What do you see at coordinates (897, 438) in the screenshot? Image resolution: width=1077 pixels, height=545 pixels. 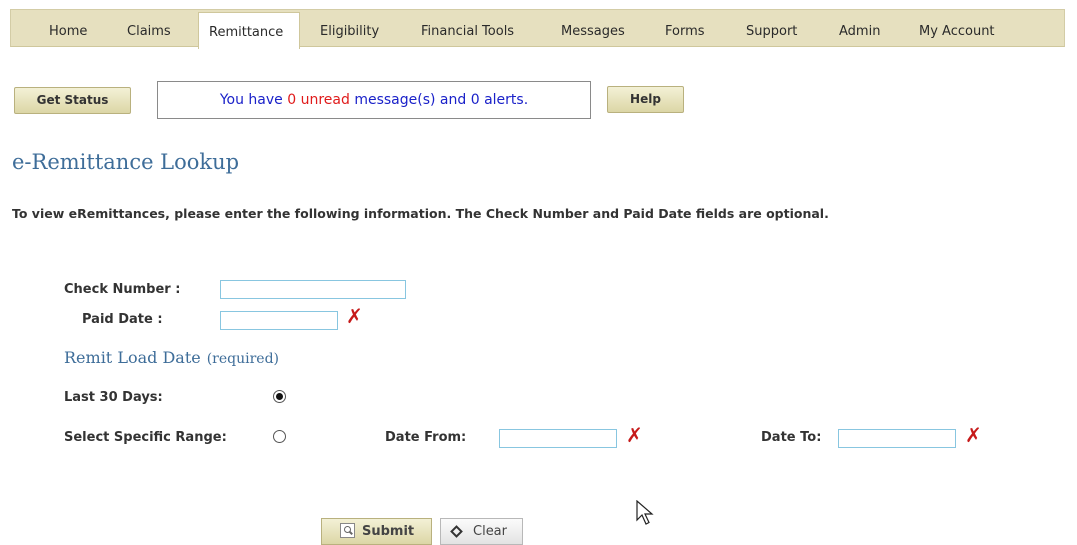 I see `date-to-input` at bounding box center [897, 438].